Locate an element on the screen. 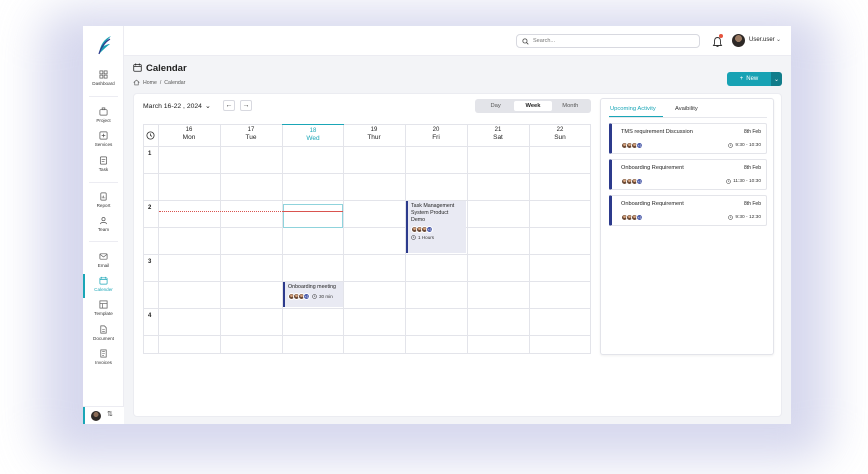 Image resolution: width=868 pixels, height=474 pixels. tab-upcoming-activity: Upcoming Activity is located at coordinates (633, 109).